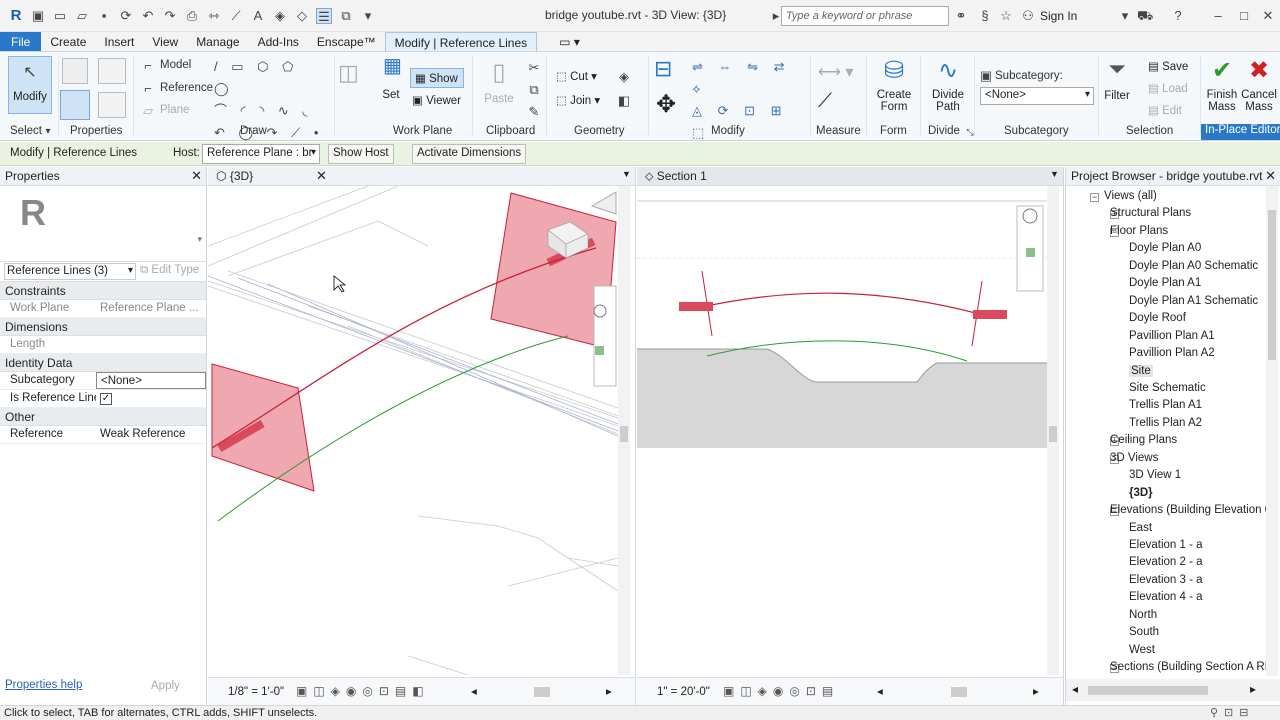 This screenshot has width=1280, height=720. Describe the element at coordinates (1222, 89) in the screenshot. I see `finish-mass-button: ✔ Finish Mass` at that location.